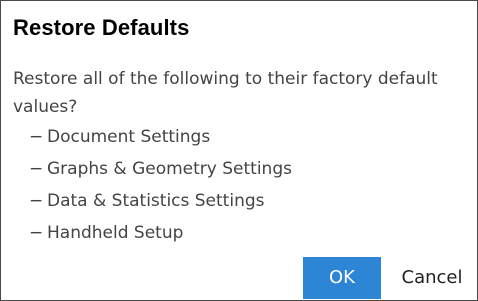 This screenshot has width=478, height=301. Describe the element at coordinates (115, 233) in the screenshot. I see `list-item-label: Handheld Setup` at that location.